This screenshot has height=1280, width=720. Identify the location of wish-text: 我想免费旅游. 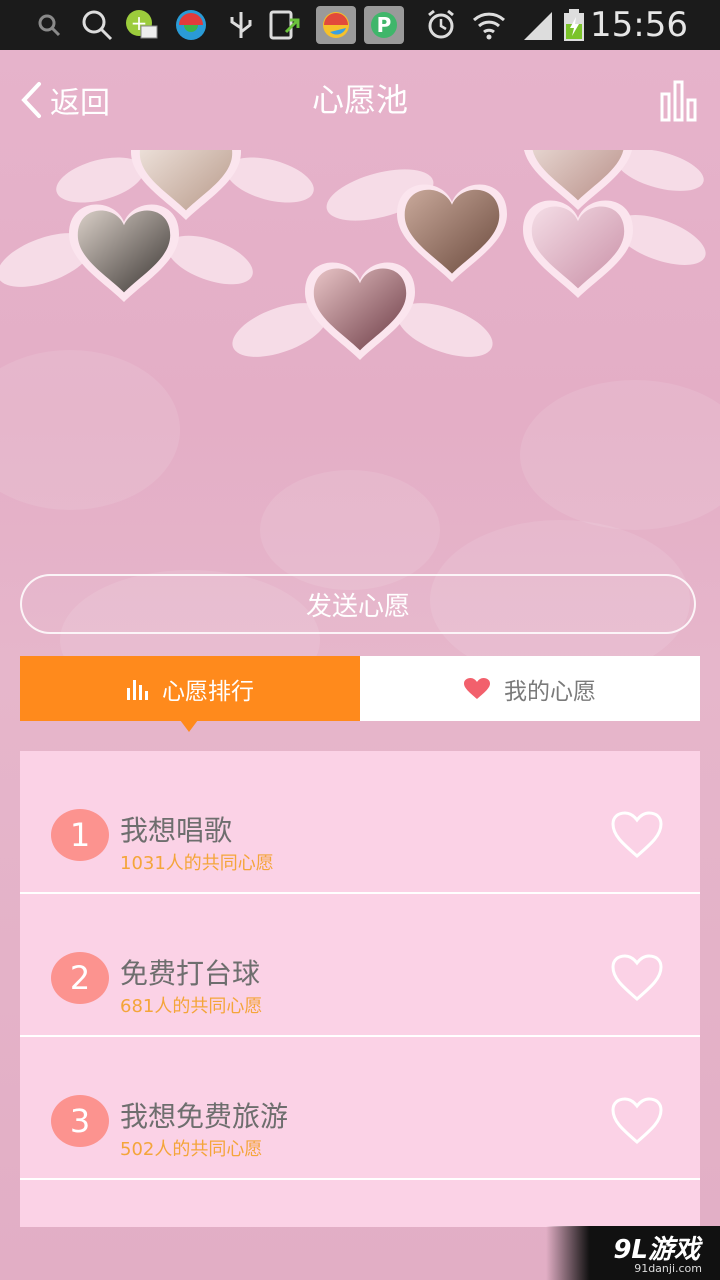
(204, 1116).